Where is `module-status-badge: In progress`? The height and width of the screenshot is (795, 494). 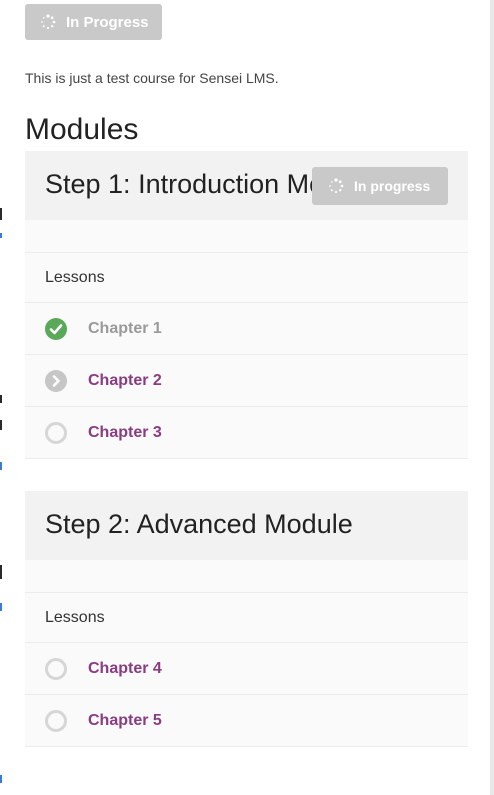 module-status-badge: In progress is located at coordinates (380, 186).